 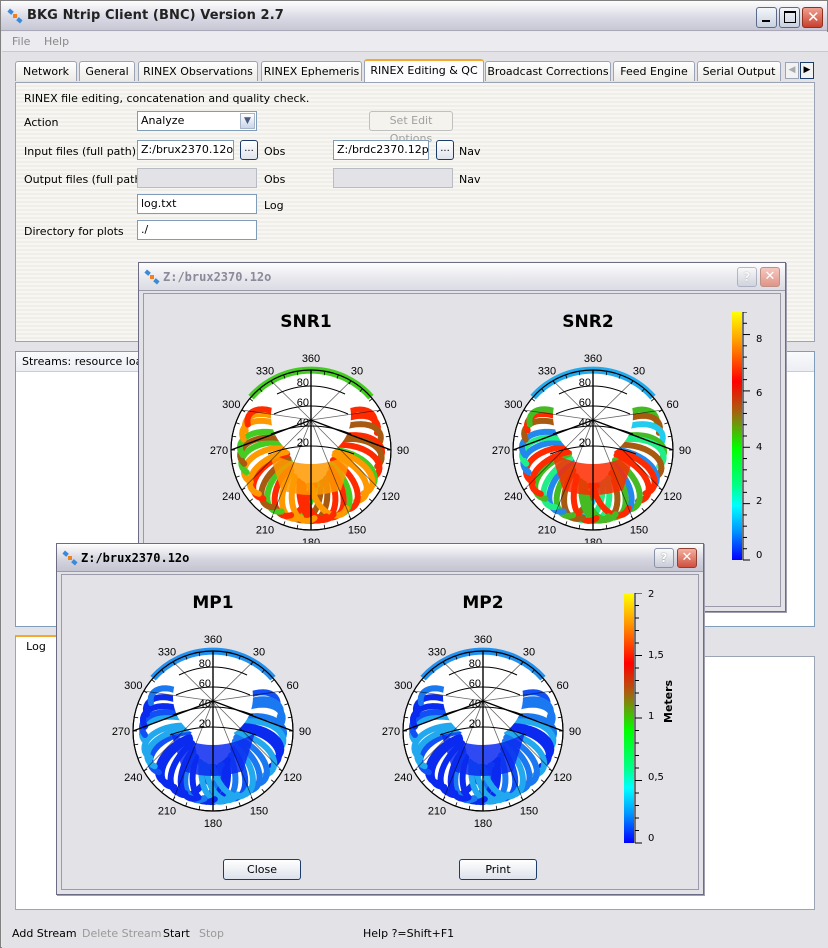 What do you see at coordinates (739, 71) in the screenshot?
I see `tab-serial-output: Serial Output` at bounding box center [739, 71].